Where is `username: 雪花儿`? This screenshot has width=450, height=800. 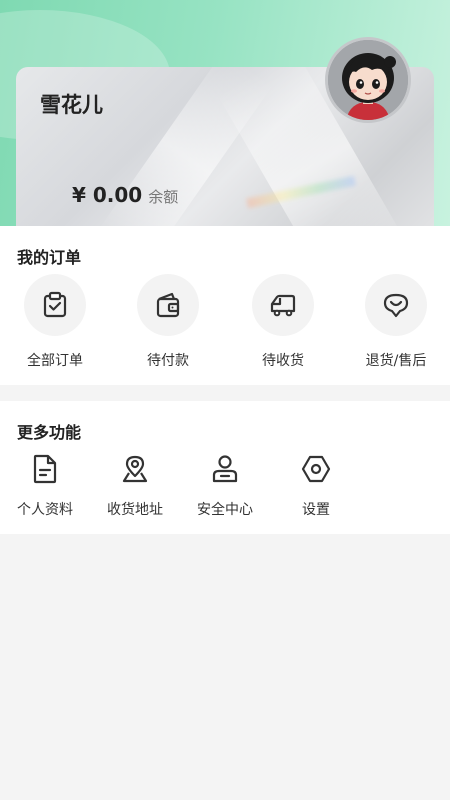 username: 雪花儿 is located at coordinates (71, 105).